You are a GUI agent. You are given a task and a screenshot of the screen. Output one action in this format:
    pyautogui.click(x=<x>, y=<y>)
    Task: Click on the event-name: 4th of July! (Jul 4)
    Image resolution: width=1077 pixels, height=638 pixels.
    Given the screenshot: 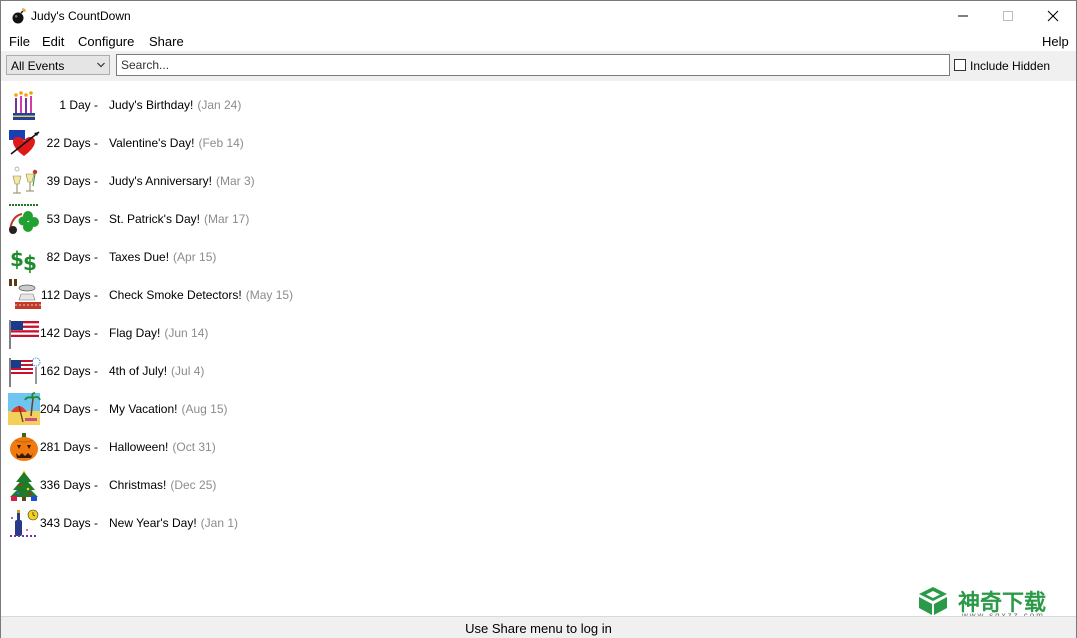 What is the action you would take?
    pyautogui.click(x=156, y=371)
    